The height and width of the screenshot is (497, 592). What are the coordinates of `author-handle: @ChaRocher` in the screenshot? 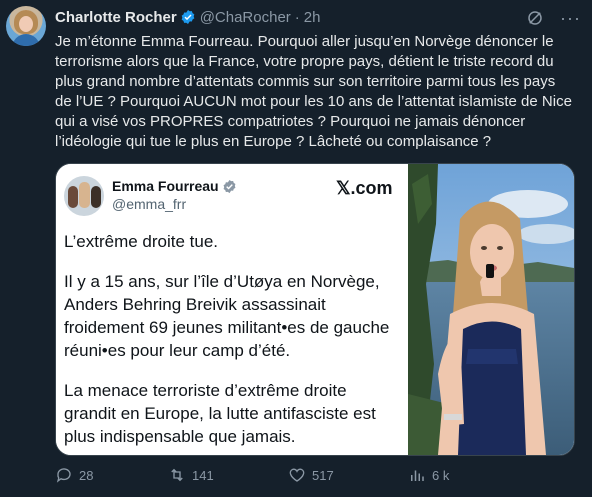 It's located at (245, 17).